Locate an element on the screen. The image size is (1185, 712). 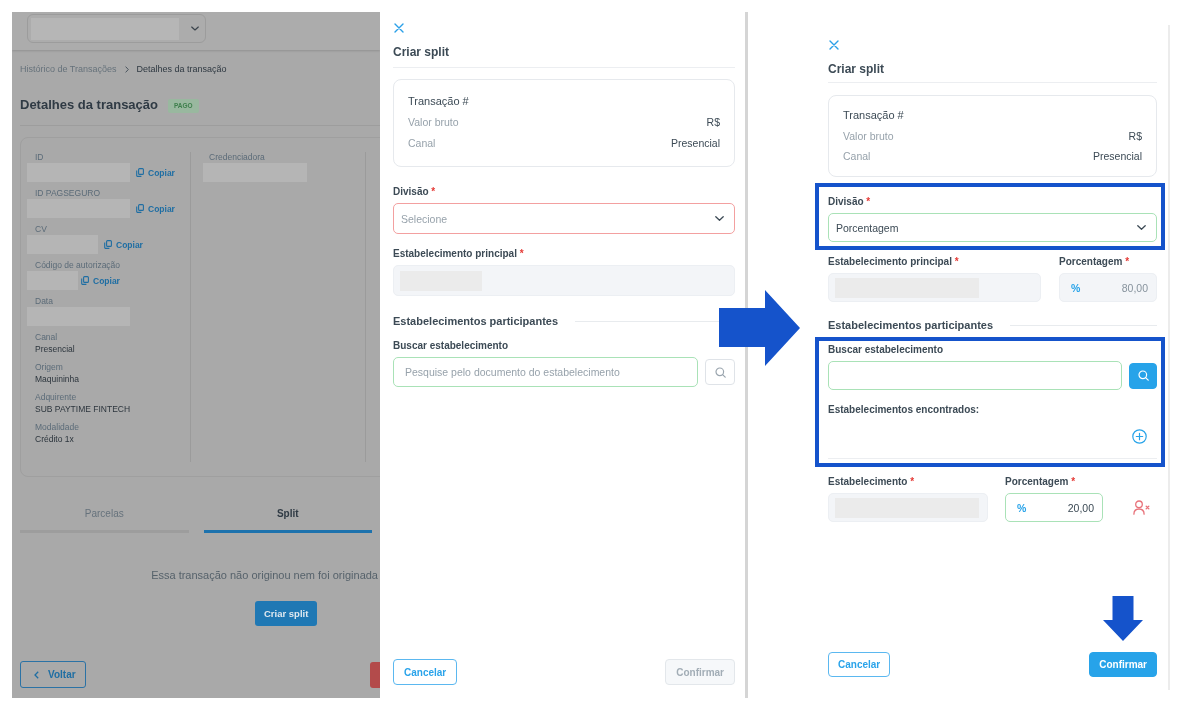
search-field: Pesquise pelo documento do estabelecimento is located at coordinates (545, 372).